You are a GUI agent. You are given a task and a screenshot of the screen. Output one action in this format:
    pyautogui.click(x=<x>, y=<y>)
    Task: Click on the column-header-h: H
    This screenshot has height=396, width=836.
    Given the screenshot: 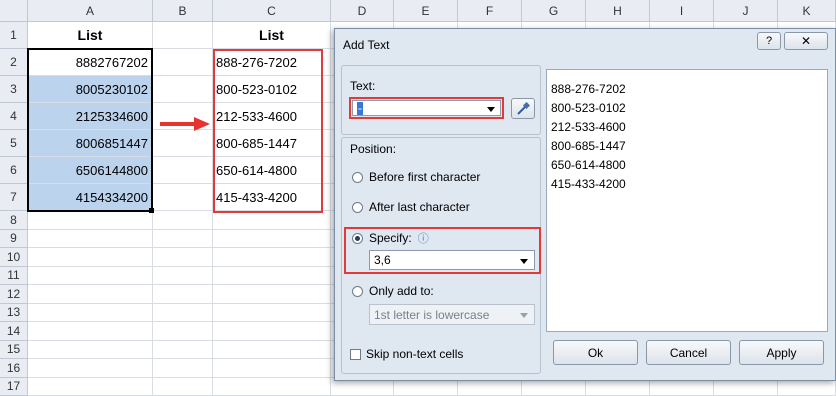 What is the action you would take?
    pyautogui.click(x=618, y=11)
    